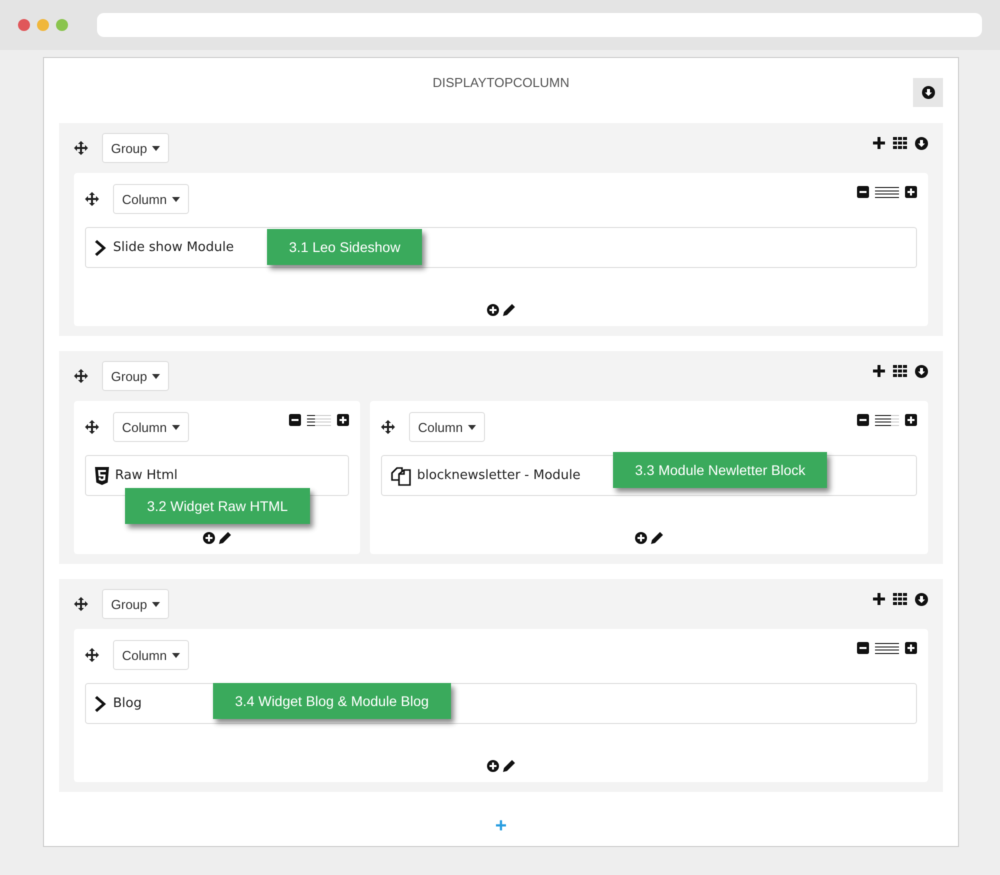 The height and width of the screenshot is (875, 1000). What do you see at coordinates (501, 82) in the screenshot?
I see `section-title: DISPLAYTOPCOLUMN` at bounding box center [501, 82].